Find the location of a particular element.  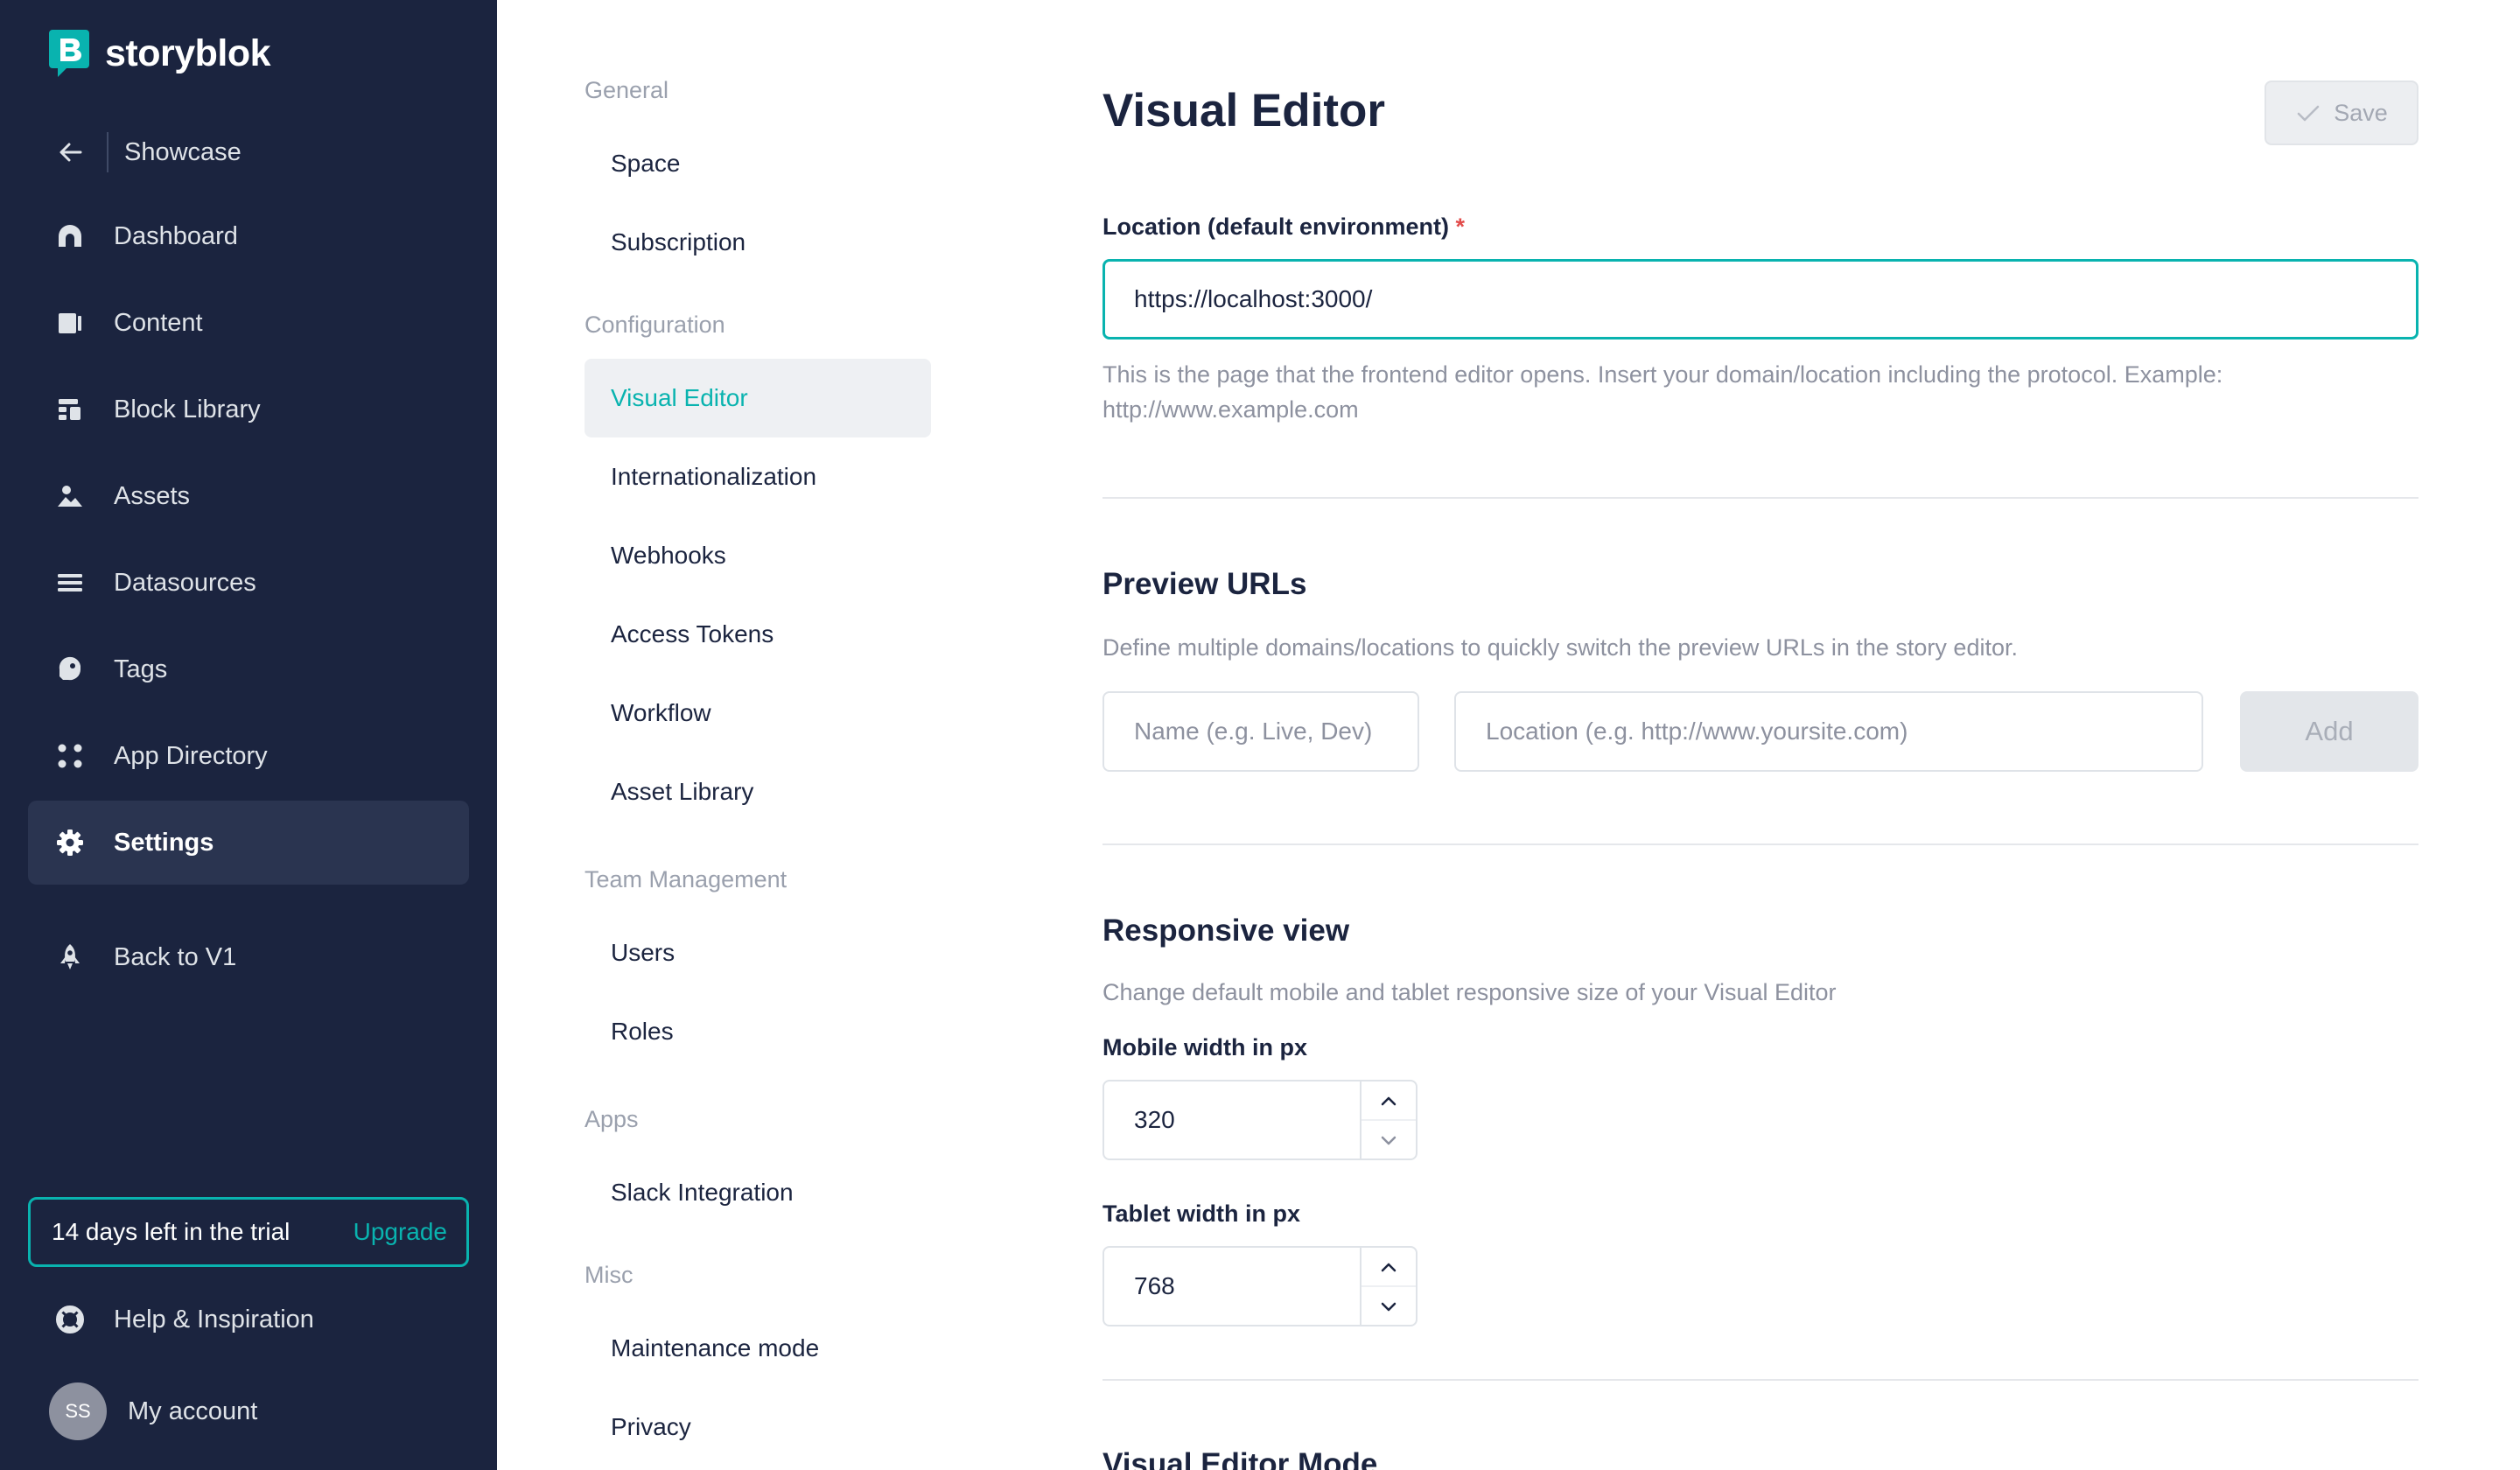

my-account-link: SS My account is located at coordinates (153, 1411).